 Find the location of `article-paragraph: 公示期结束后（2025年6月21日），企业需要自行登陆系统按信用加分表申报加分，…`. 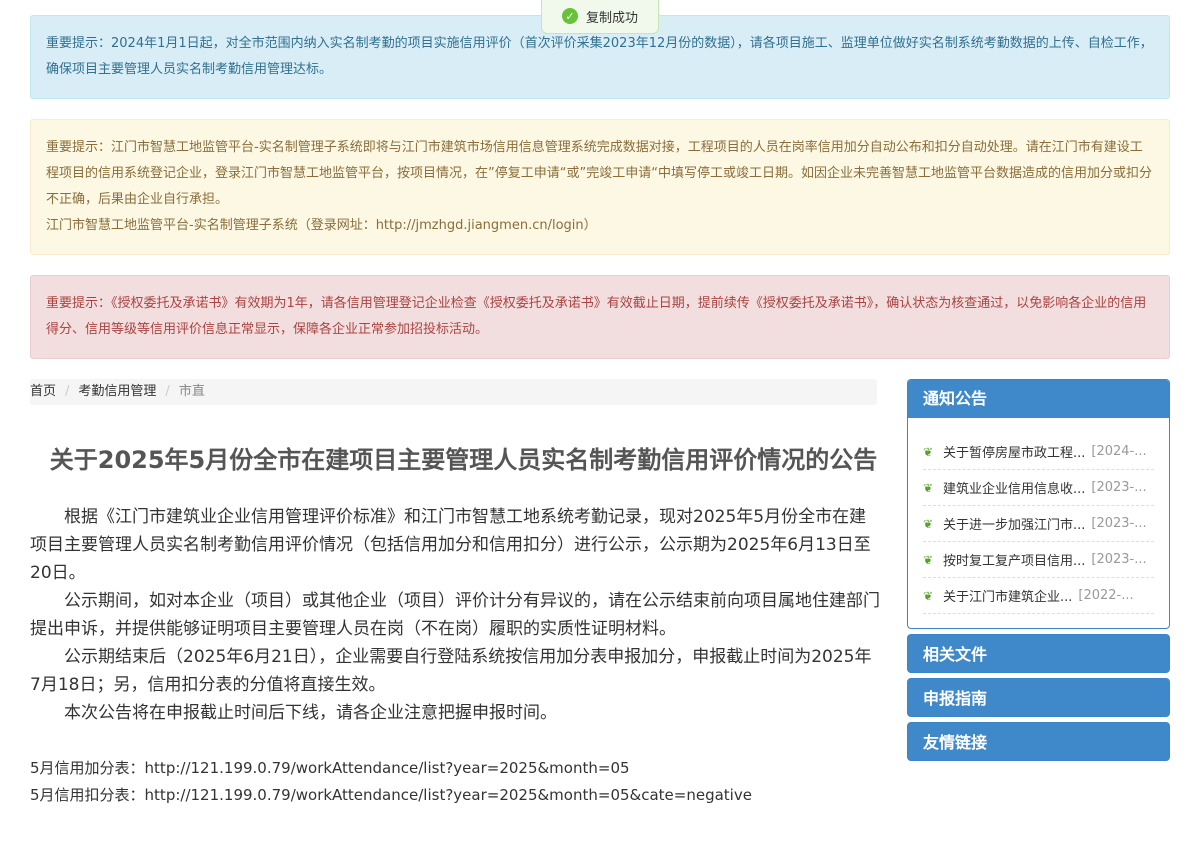

article-paragraph: 公示期结束后（2025年6月21日），企业需要自行登陆系统按信用加分表申报加分，… is located at coordinates (451, 671).